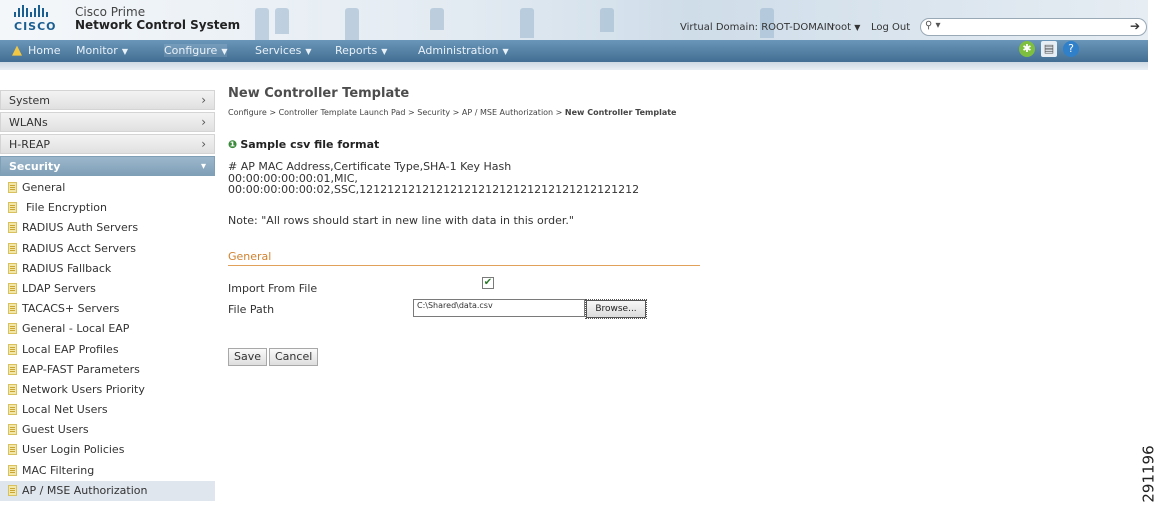 This screenshot has height=519, width=1171. I want to click on menu-reports-label: Reports, so click(356, 50).